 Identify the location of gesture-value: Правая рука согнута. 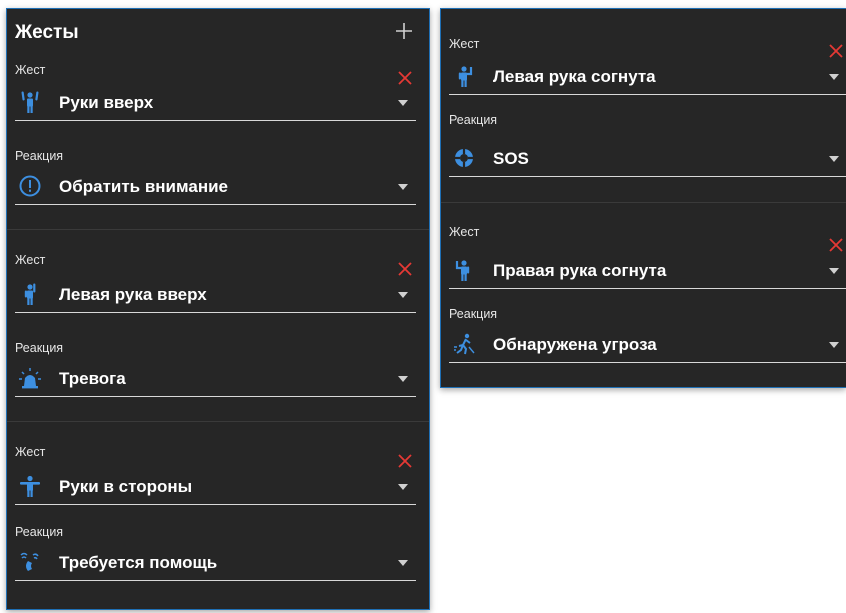
(580, 270).